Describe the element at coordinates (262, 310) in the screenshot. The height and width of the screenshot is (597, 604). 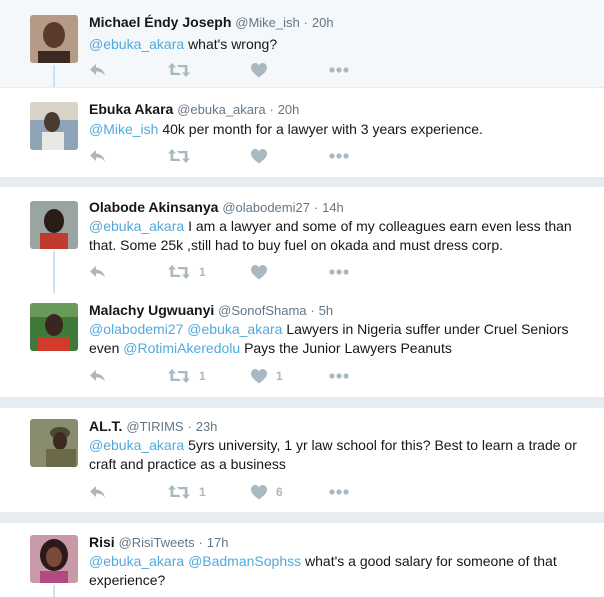
I see `user-handle: @SonofShama` at that location.